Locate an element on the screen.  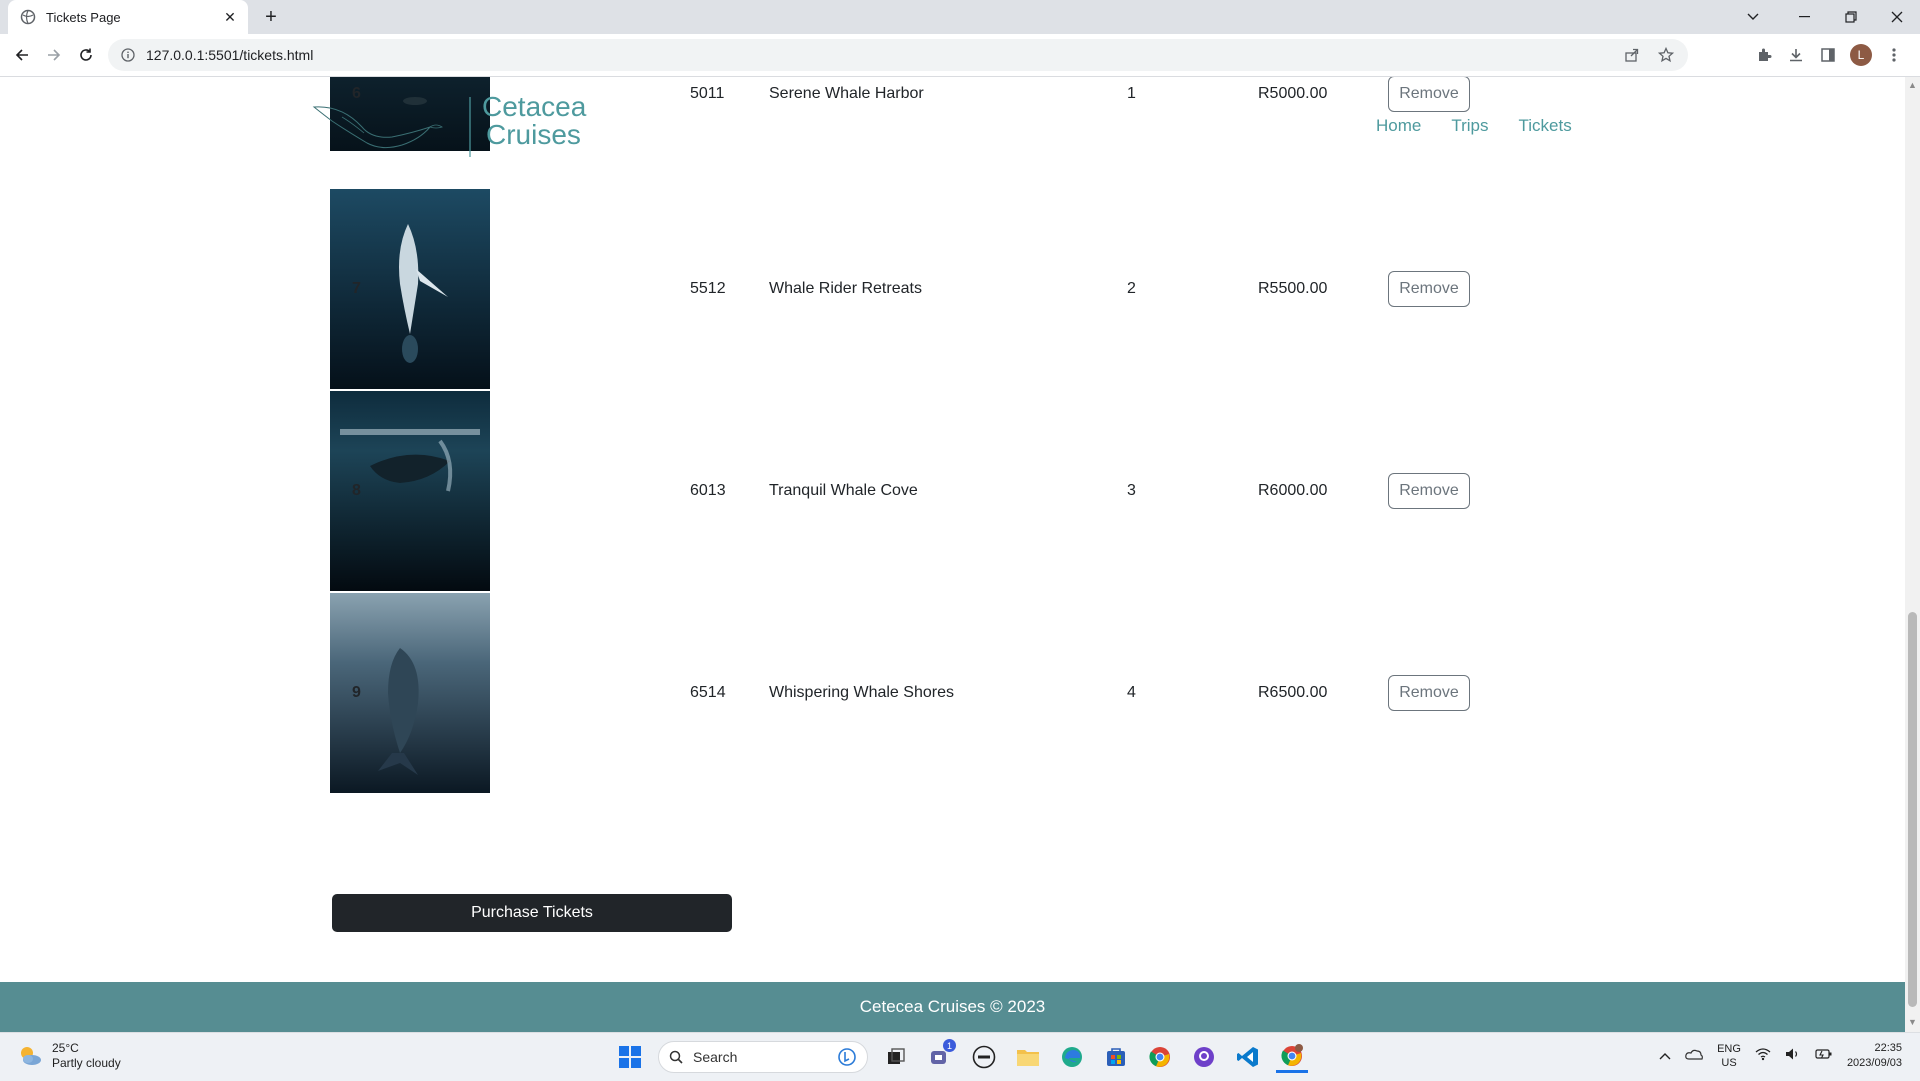
vscode-icon is located at coordinates (1248, 1057).